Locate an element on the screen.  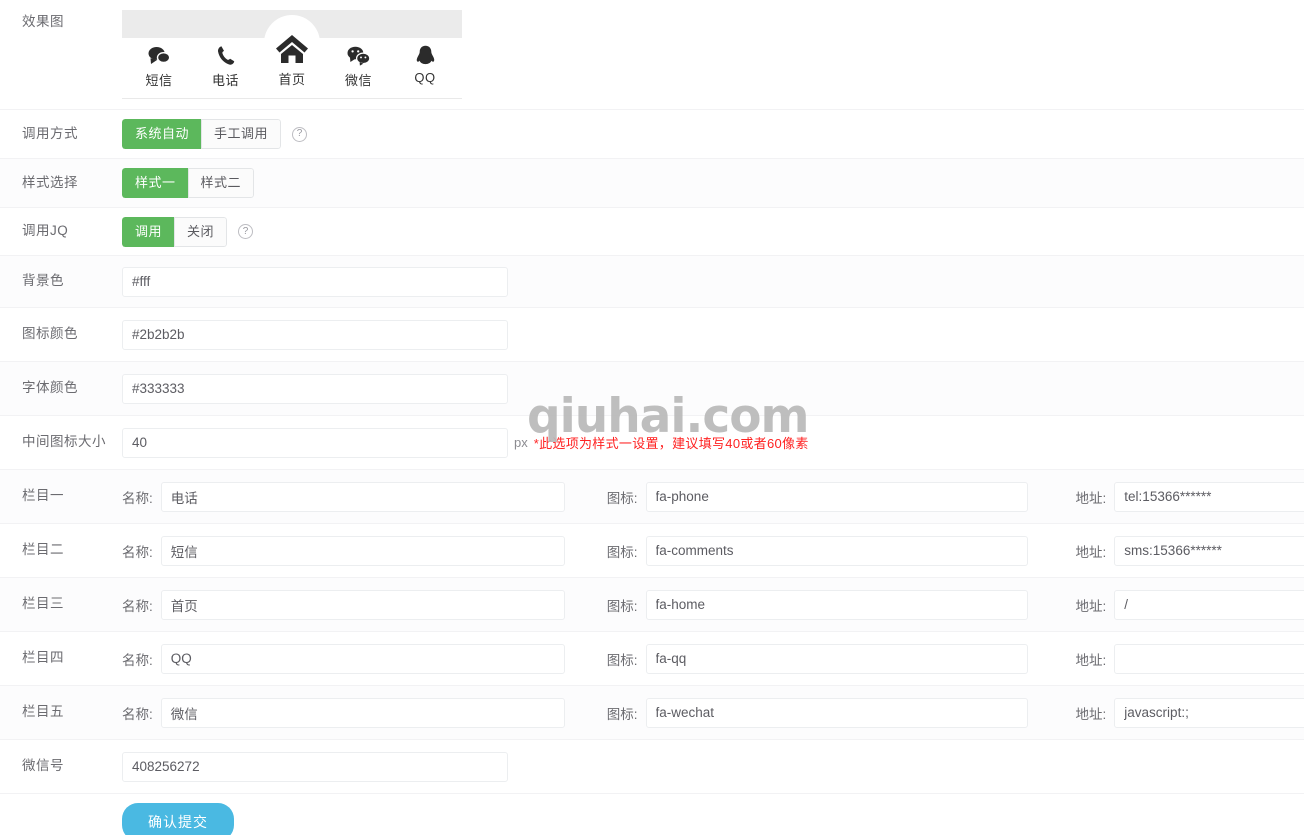
row-label-call-jq: 调用JQ is located at coordinates (45, 231).